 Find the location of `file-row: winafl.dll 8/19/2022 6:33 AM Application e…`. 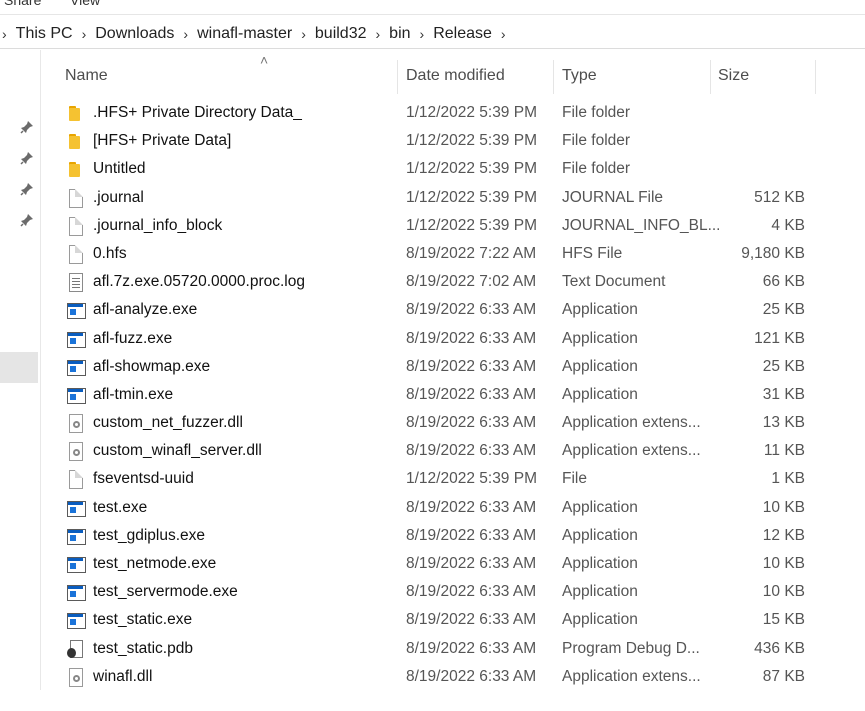

file-row: winafl.dll 8/19/2022 6:33 AM Application e… is located at coordinates (452, 677).